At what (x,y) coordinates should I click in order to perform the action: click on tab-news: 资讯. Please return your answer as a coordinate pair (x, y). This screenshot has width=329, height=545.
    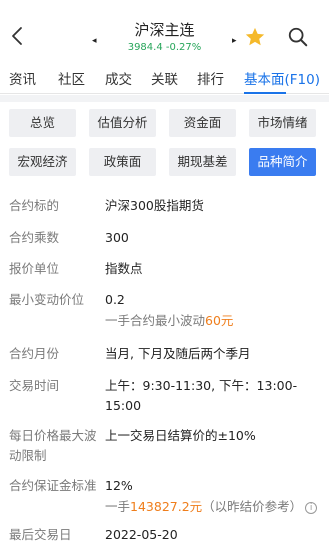
    Looking at the image, I should click on (22, 78).